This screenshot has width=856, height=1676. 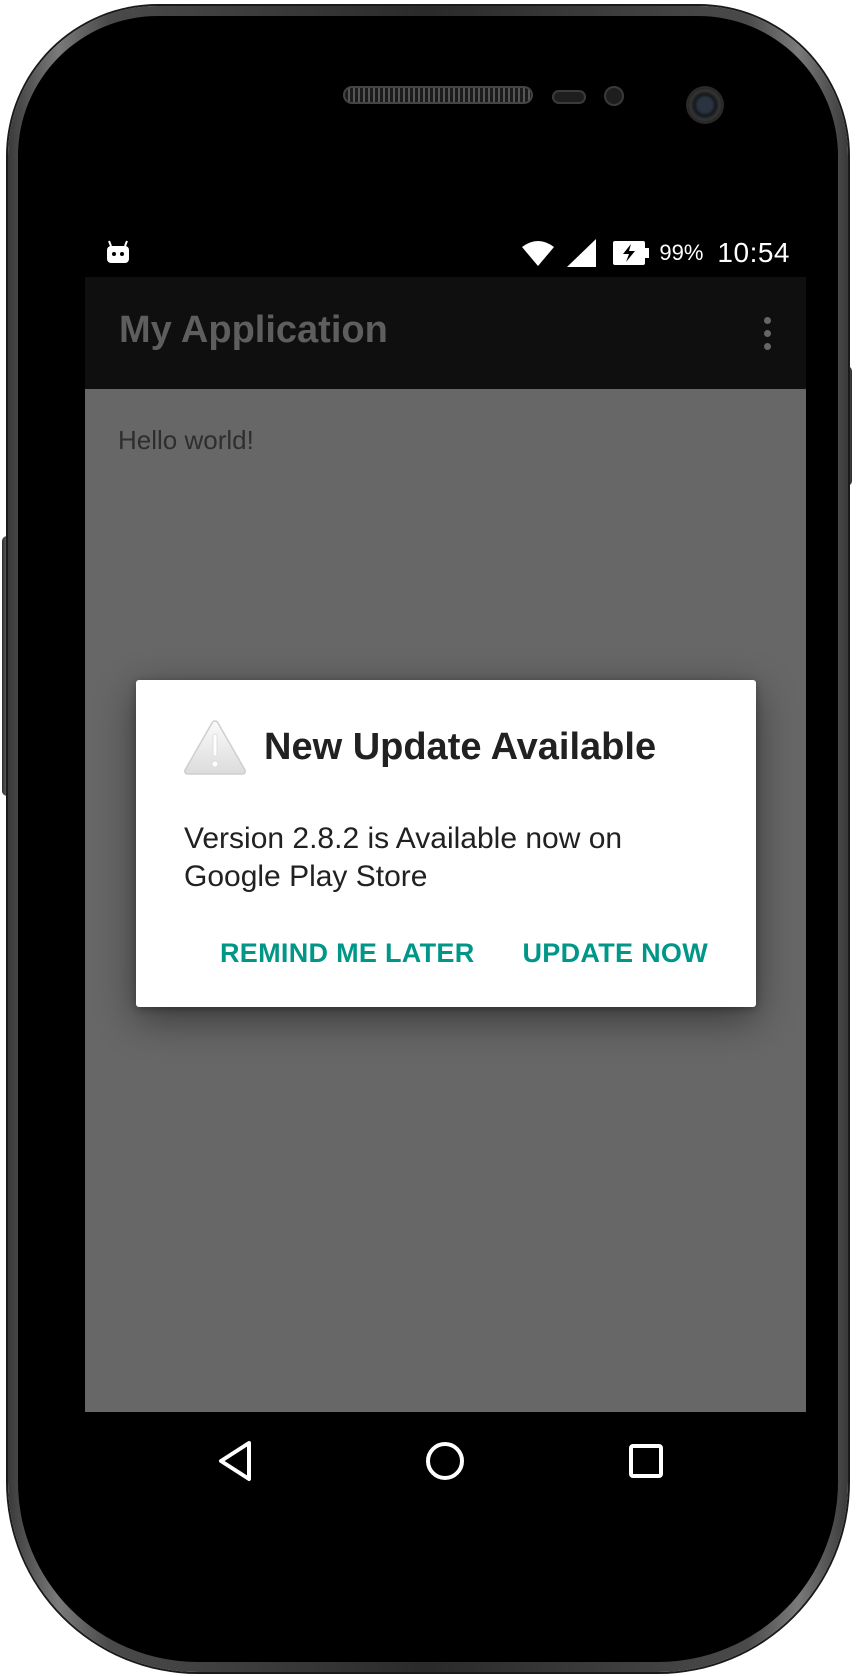 I want to click on remind-me-later-button: REMIND ME LATER, so click(x=347, y=953).